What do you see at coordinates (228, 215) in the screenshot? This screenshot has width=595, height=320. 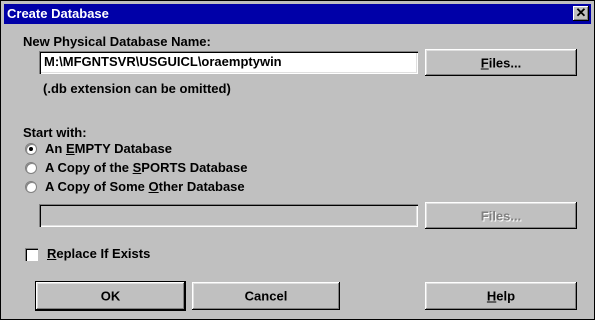 I see `other-database-path-input` at bounding box center [228, 215].